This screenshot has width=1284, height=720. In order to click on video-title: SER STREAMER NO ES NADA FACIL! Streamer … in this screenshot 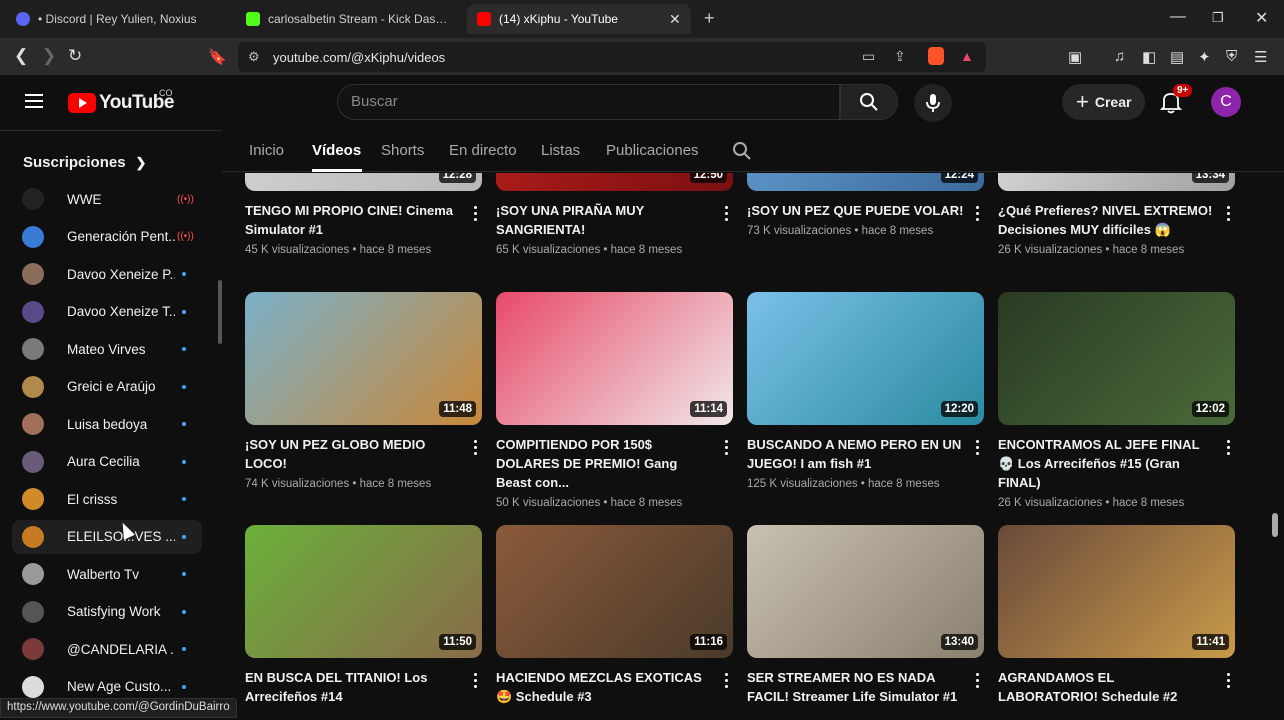, I will do `click(856, 687)`.